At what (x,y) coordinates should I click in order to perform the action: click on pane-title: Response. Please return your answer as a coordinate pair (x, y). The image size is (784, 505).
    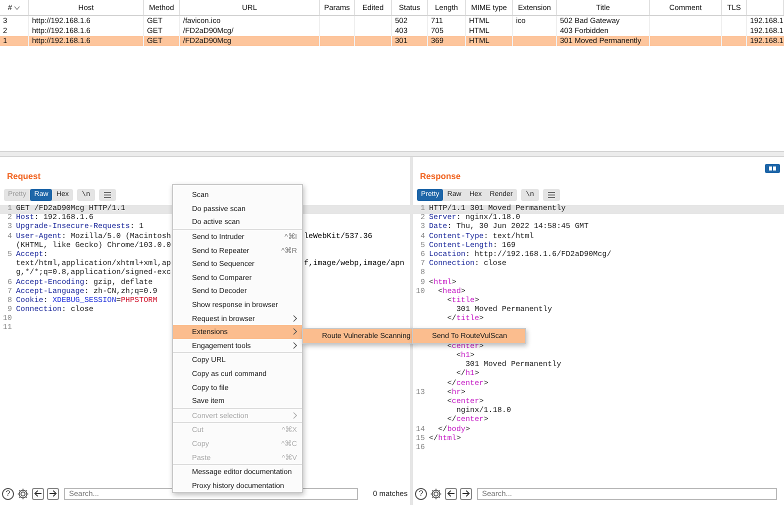
    Looking at the image, I should click on (440, 176).